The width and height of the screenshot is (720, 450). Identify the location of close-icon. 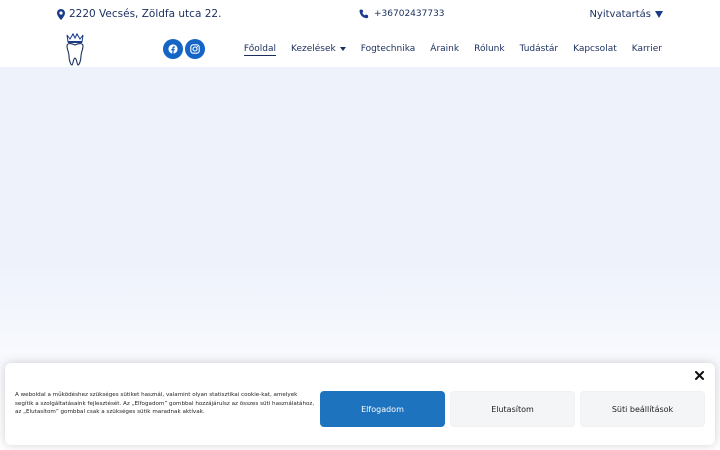
(699, 375).